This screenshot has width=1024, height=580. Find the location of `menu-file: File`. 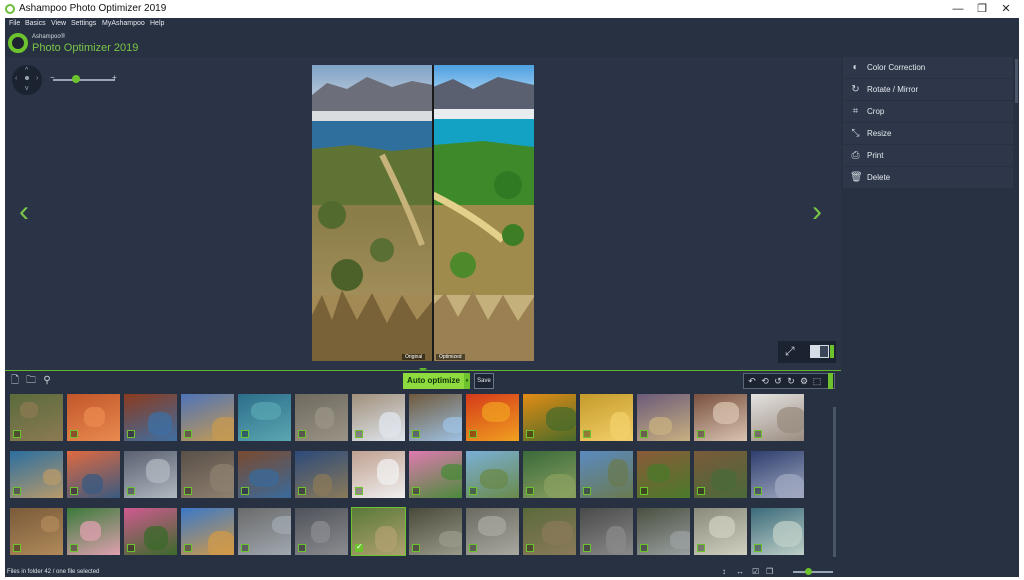

menu-file: File is located at coordinates (14, 23).